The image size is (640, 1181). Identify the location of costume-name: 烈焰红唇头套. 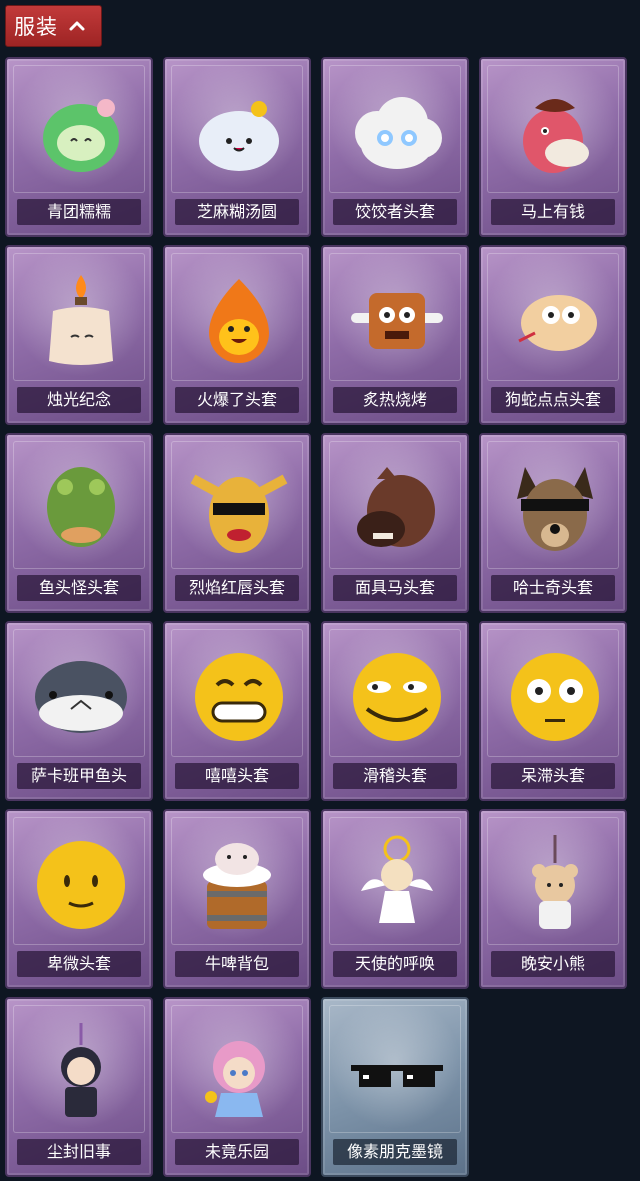
(237, 588).